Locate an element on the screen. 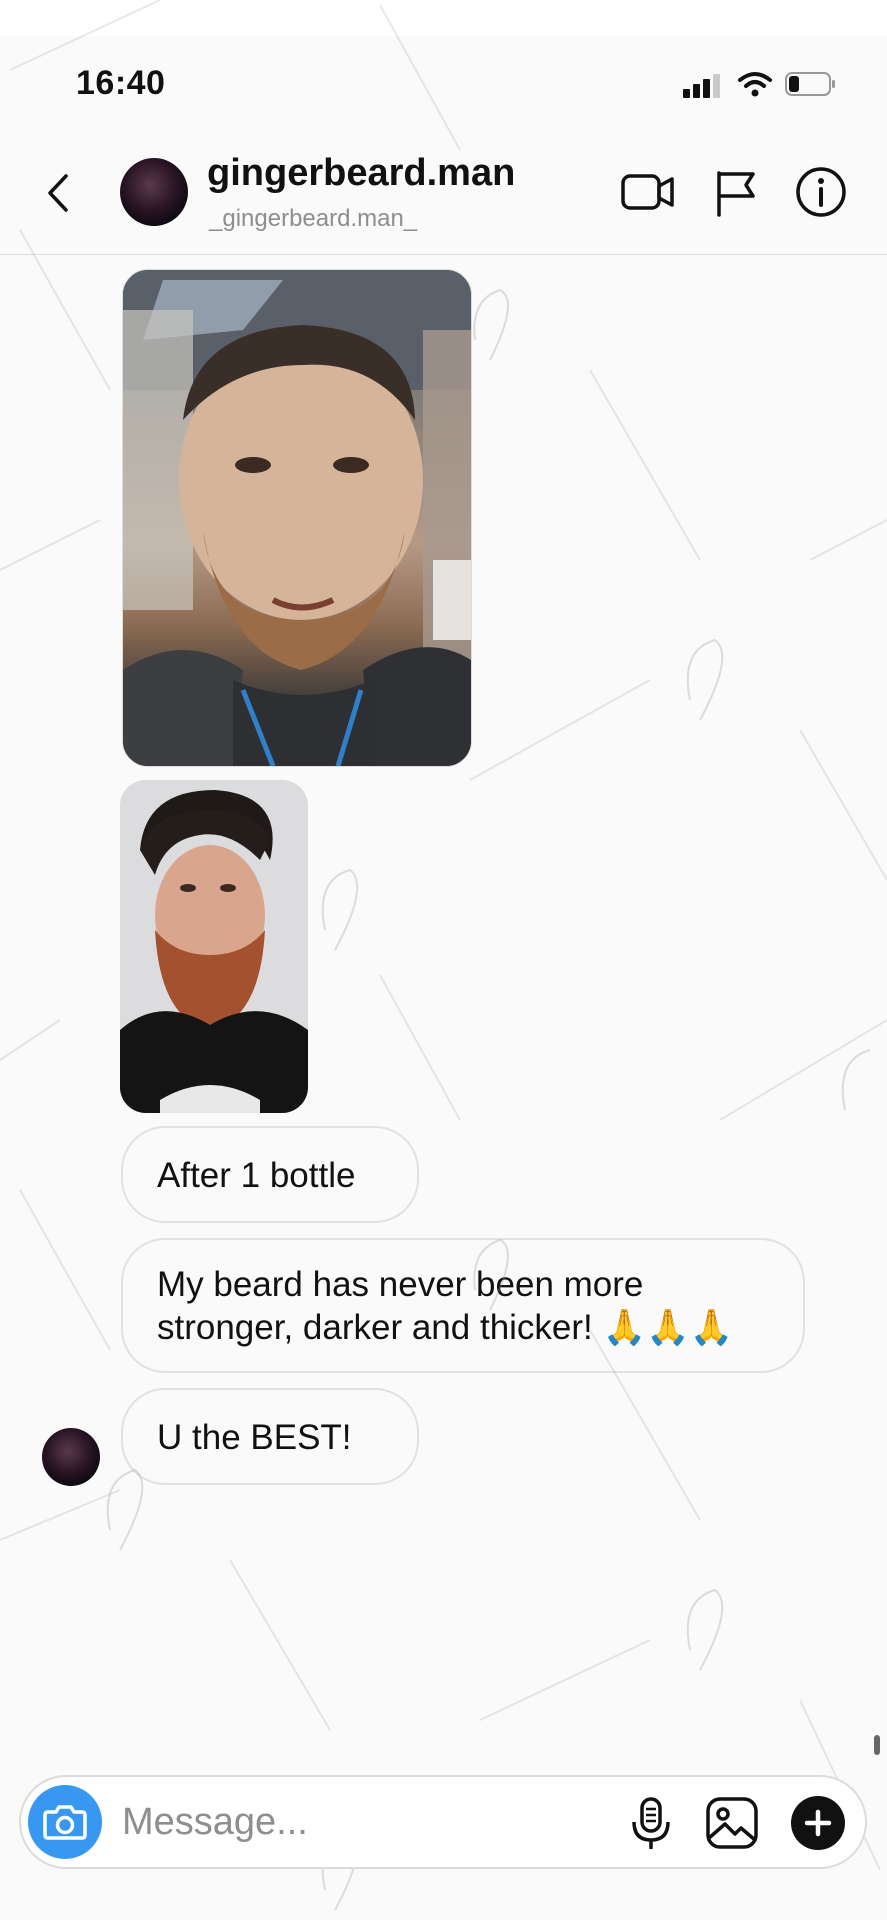 This screenshot has width=887, height=1925. flag-icon is located at coordinates (736, 194).